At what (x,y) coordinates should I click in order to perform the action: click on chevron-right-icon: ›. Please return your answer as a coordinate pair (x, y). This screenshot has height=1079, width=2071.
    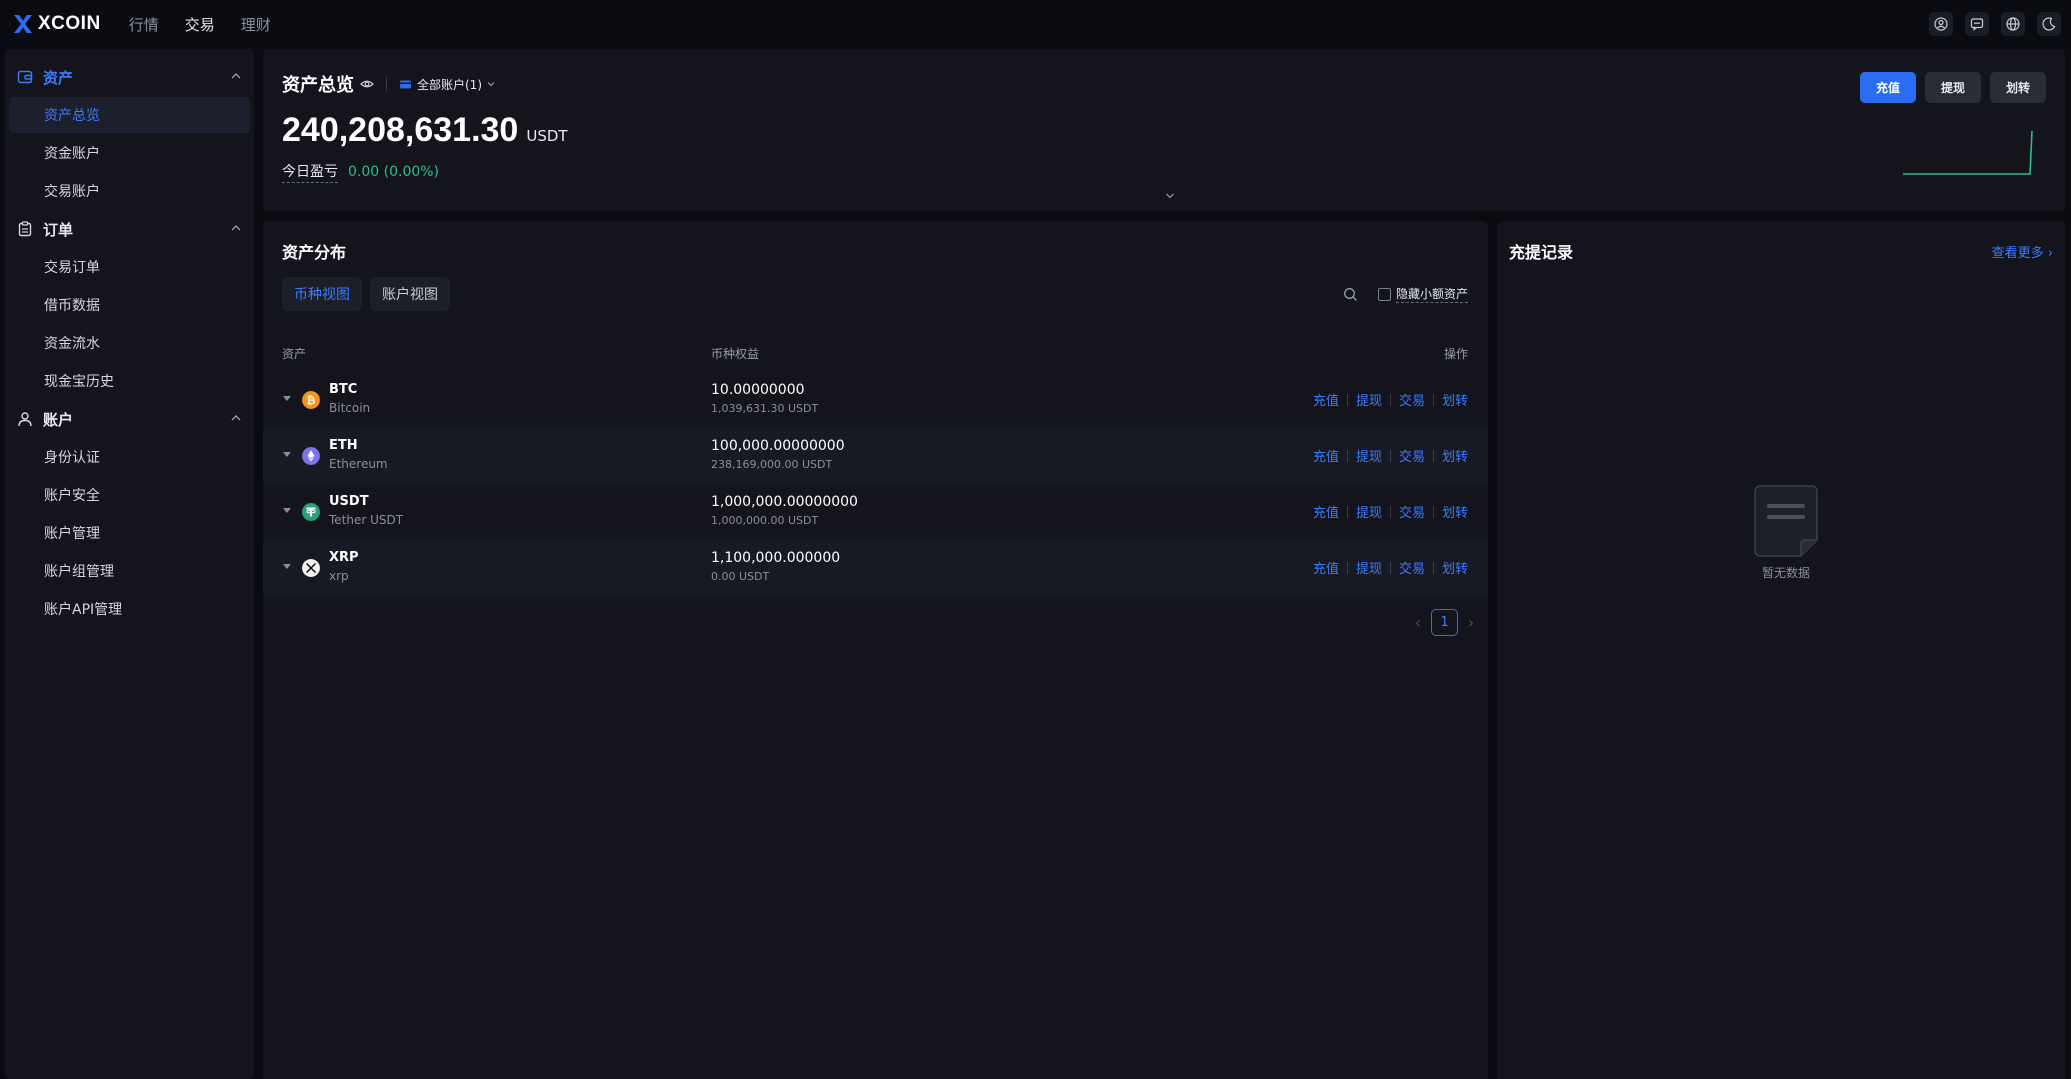
    Looking at the image, I should click on (2050, 253).